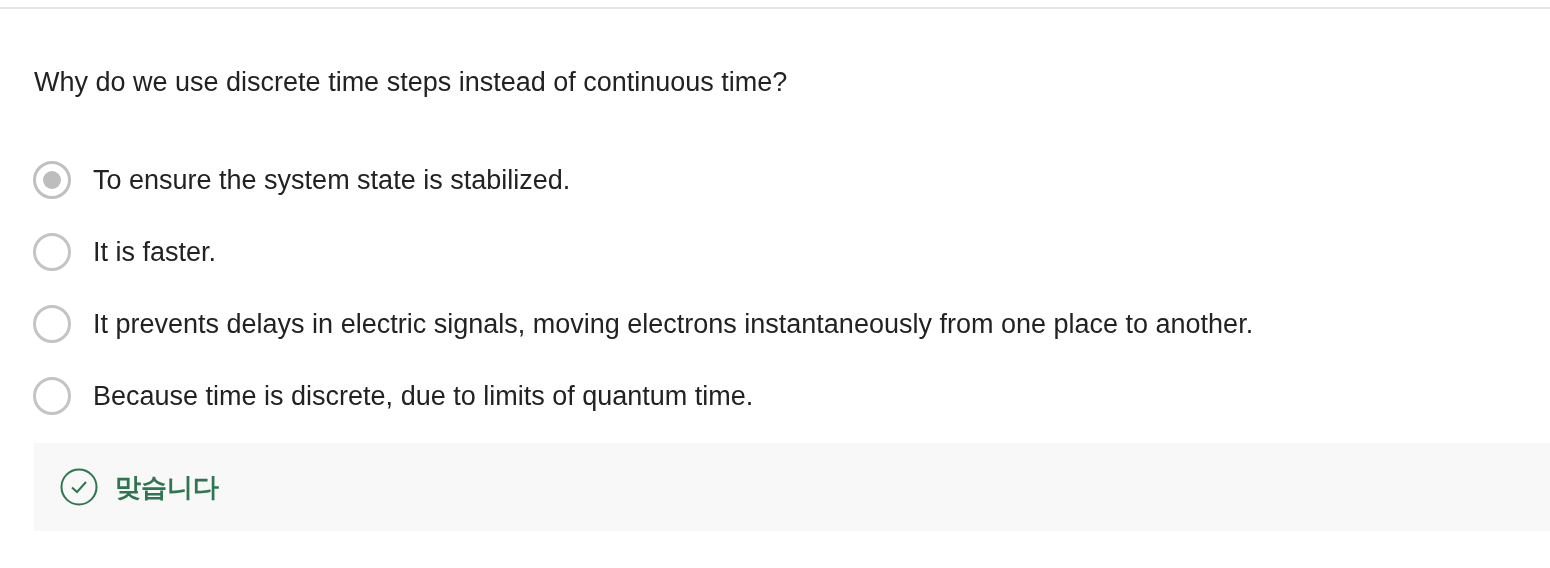 The image size is (1550, 568). I want to click on option-label: To ensure the system state is stabilized., so click(332, 180).